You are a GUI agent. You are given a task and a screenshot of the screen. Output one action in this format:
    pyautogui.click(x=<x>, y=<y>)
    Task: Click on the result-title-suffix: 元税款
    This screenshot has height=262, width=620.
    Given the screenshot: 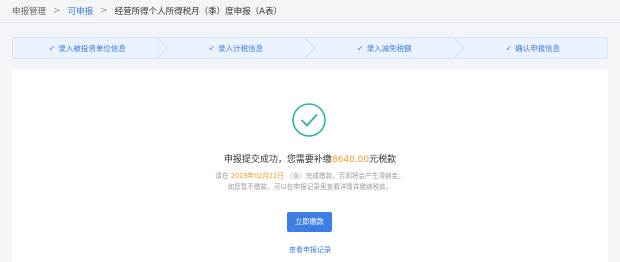 What is the action you would take?
    pyautogui.click(x=383, y=160)
    